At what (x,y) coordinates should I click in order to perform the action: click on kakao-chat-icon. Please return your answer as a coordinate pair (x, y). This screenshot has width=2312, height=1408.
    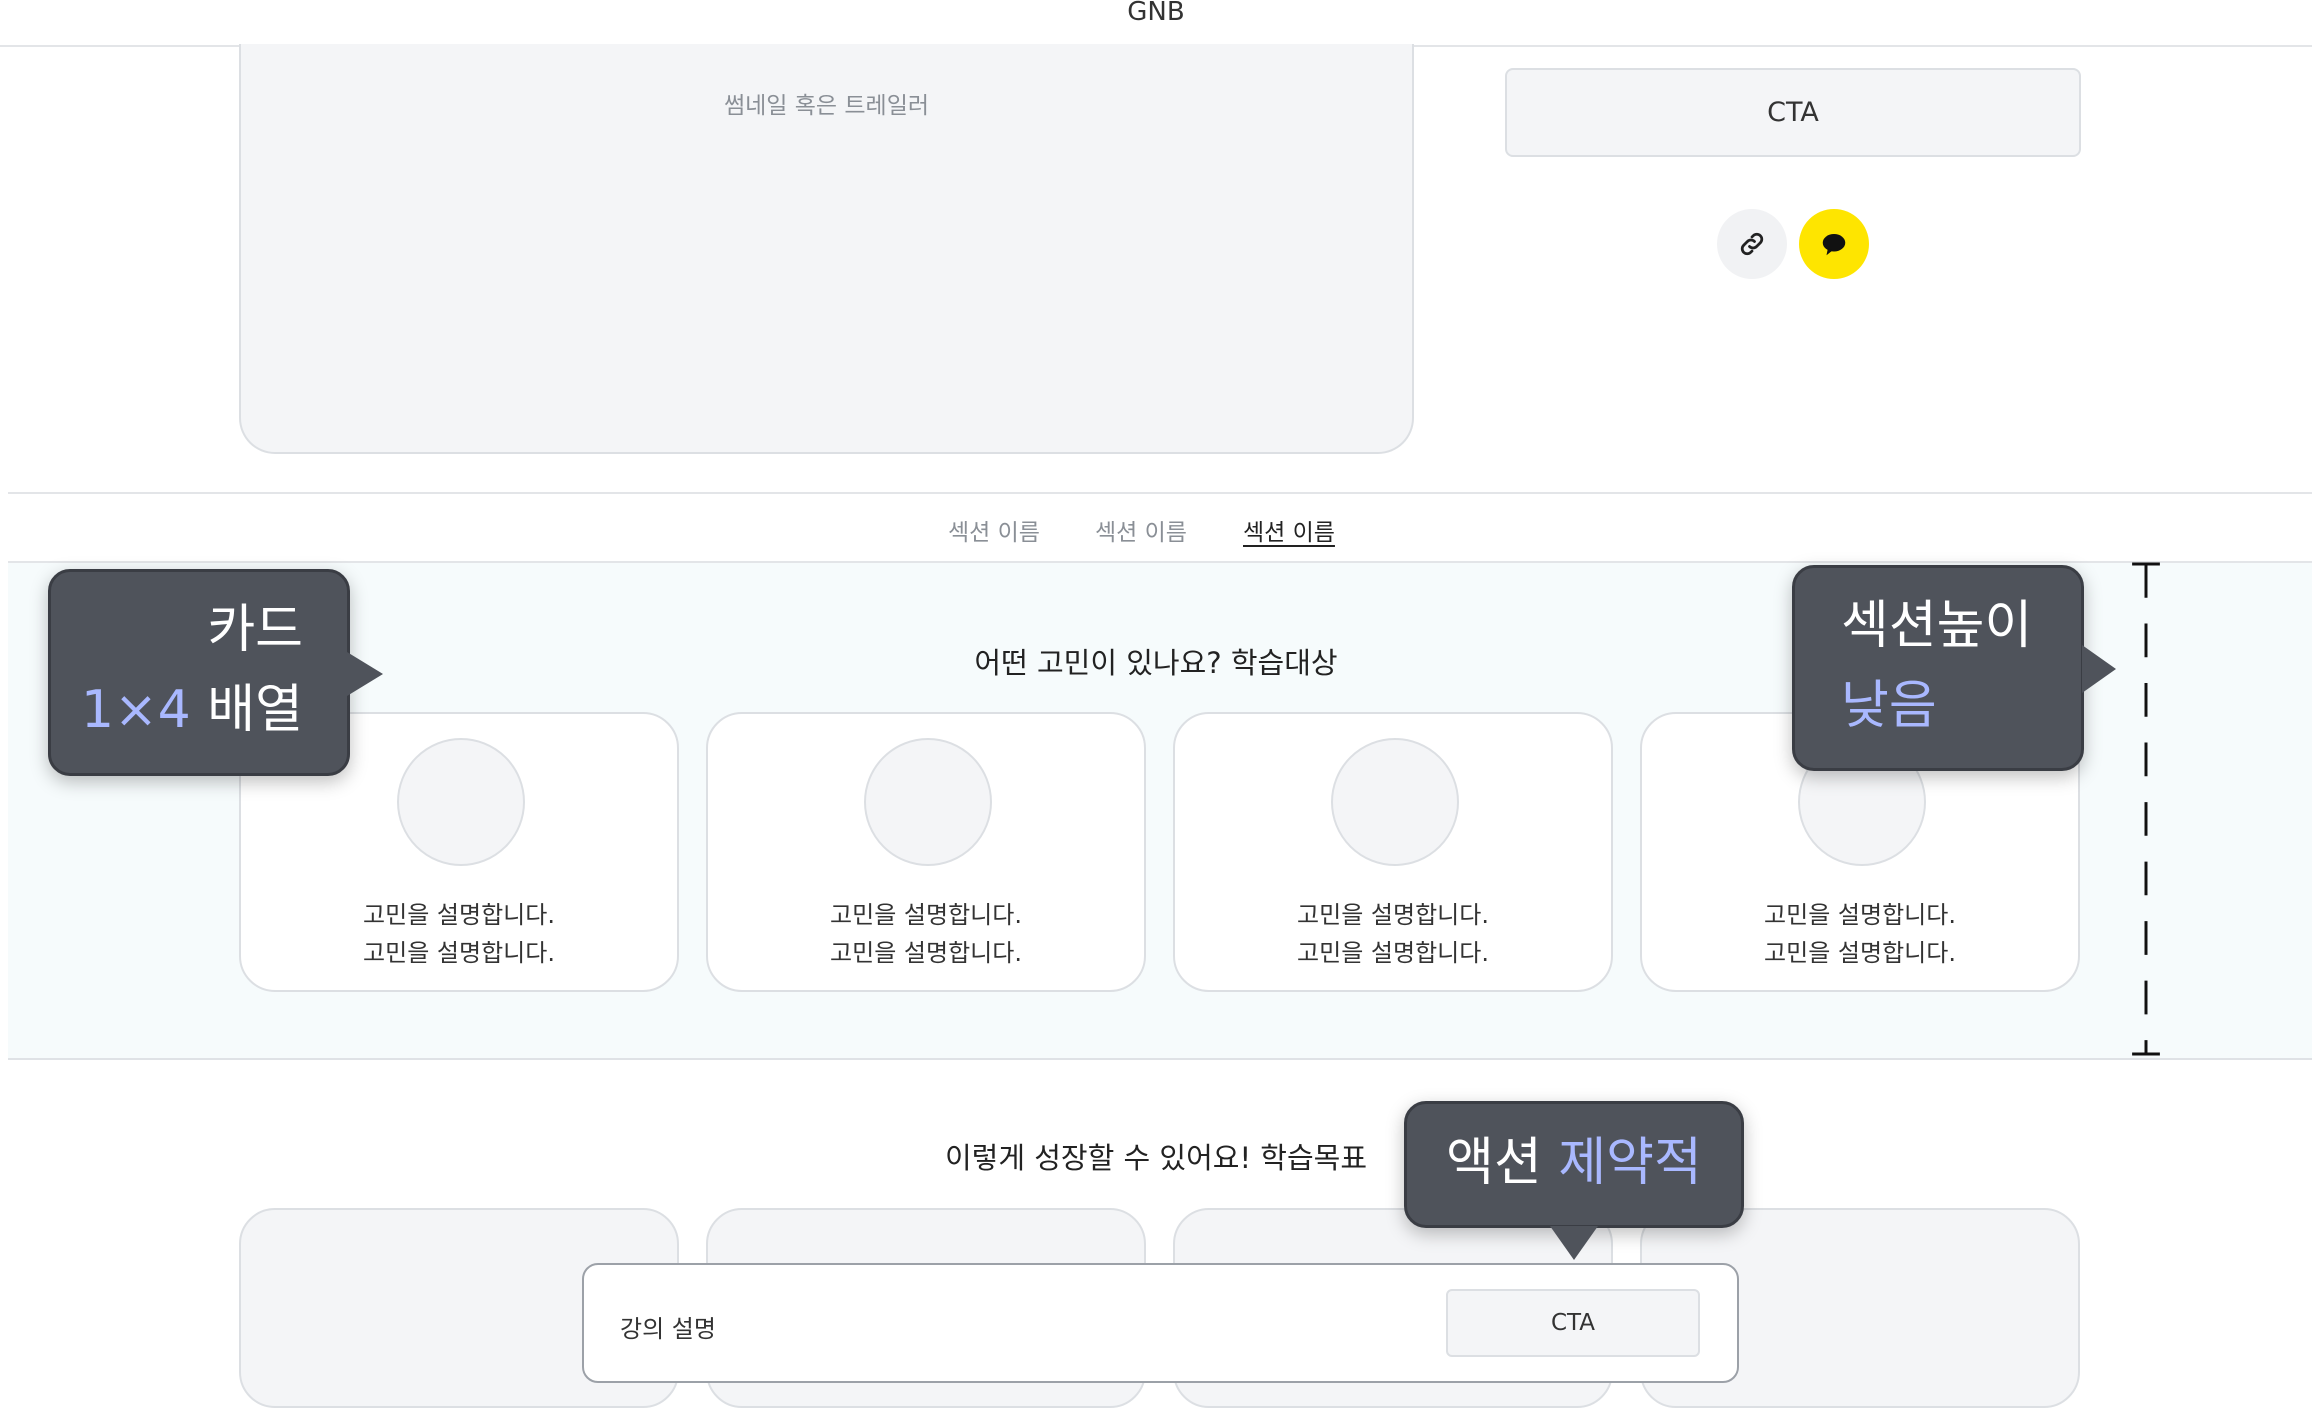
    Looking at the image, I should click on (1834, 245).